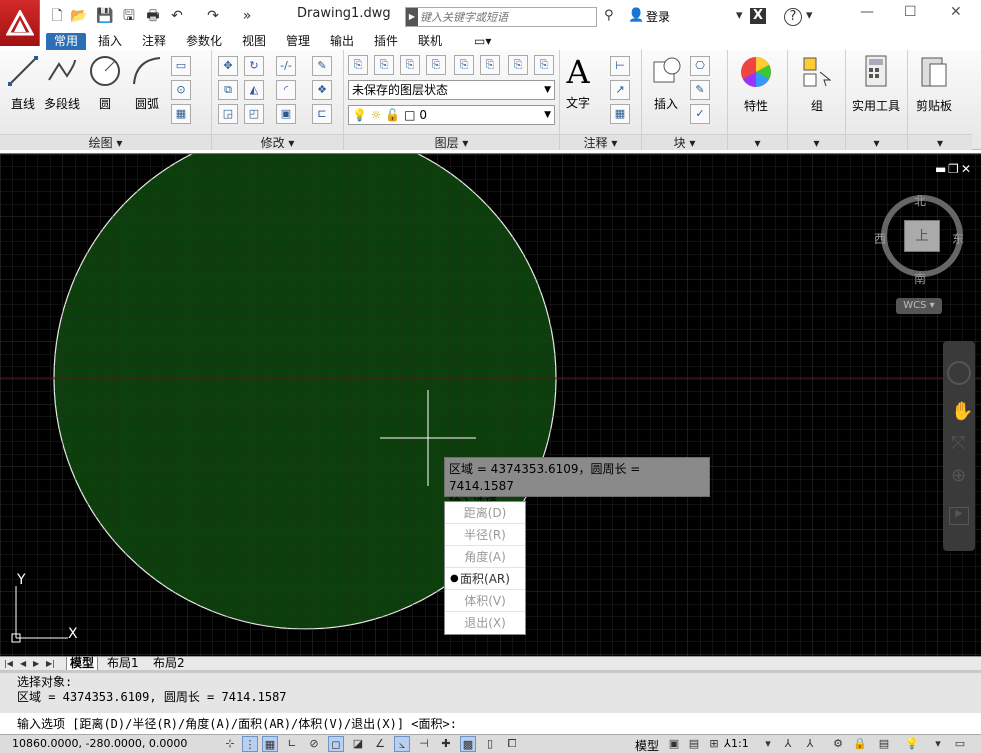 The image size is (981, 753). Describe the element at coordinates (490, 65) in the screenshot. I see `layer-lock-icon: ⎘` at that location.